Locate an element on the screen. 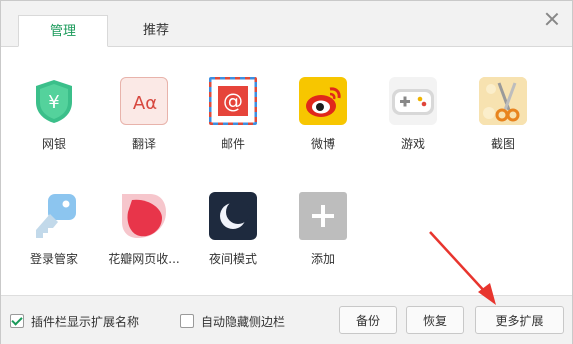 The height and width of the screenshot is (344, 573). extension-label: 邮件 is located at coordinates (232, 144).